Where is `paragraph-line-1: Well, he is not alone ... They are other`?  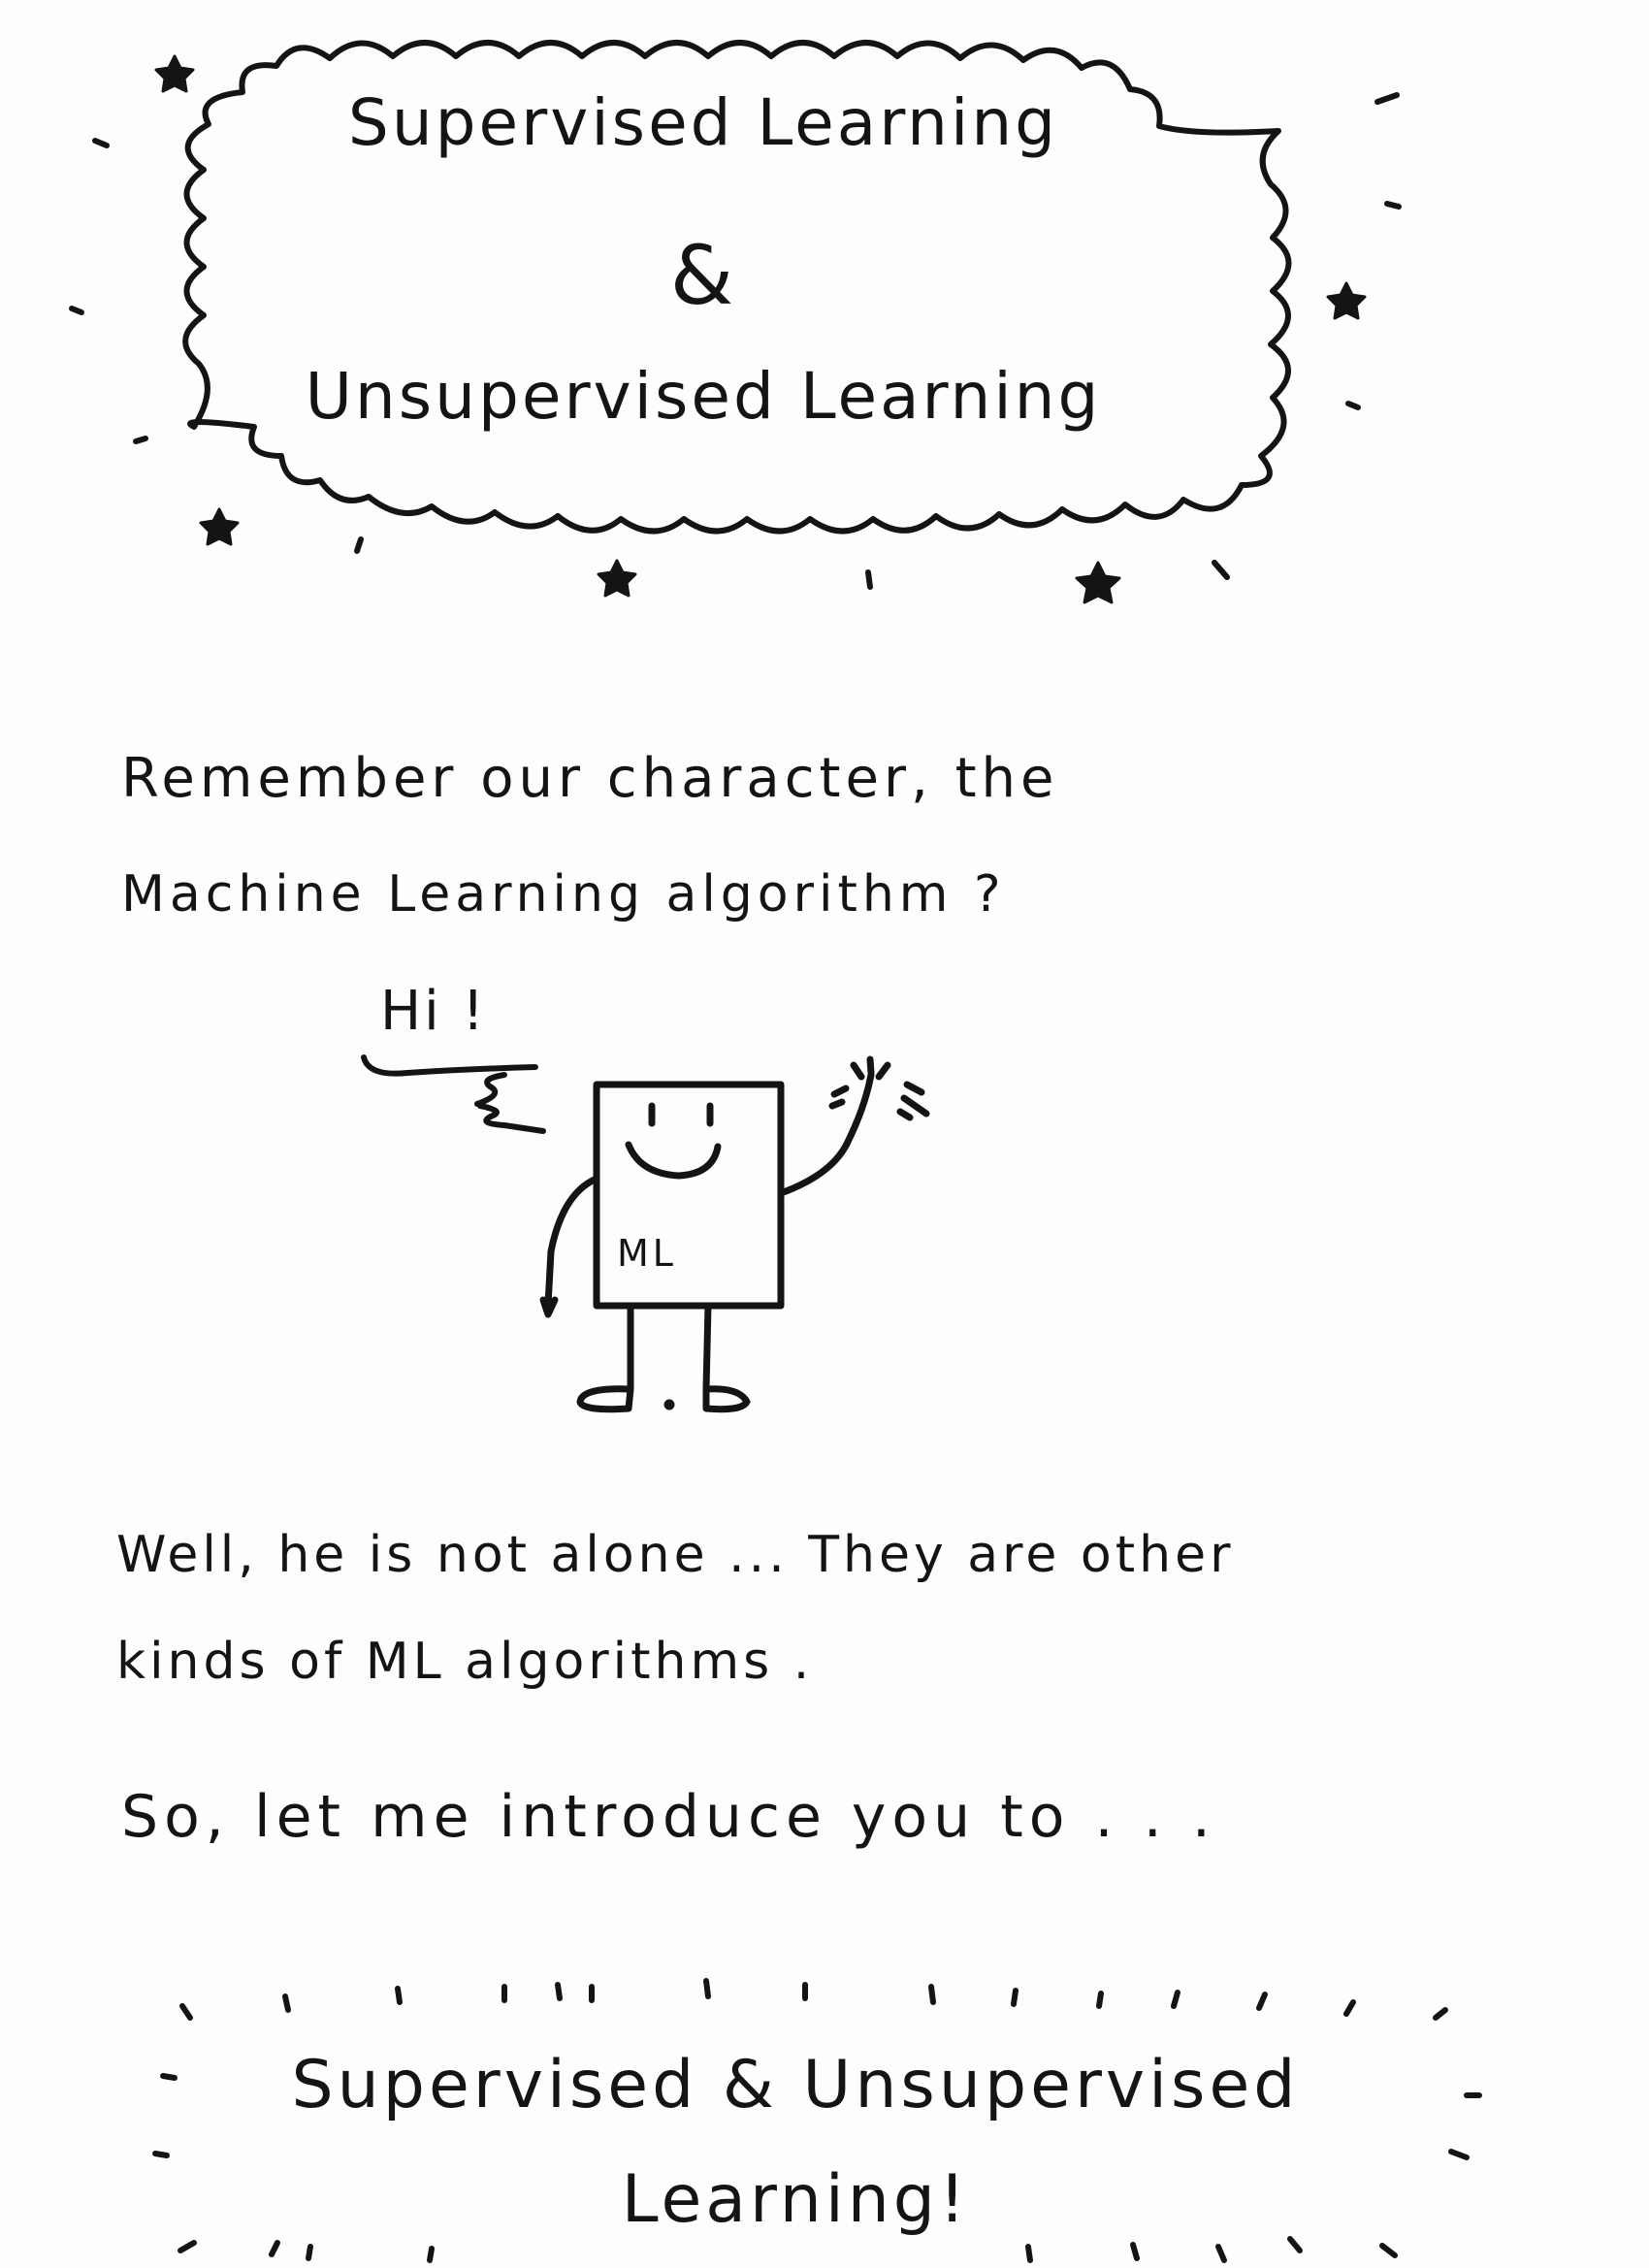 paragraph-line-1: Well, he is not alone ... They are other is located at coordinates (675, 1555).